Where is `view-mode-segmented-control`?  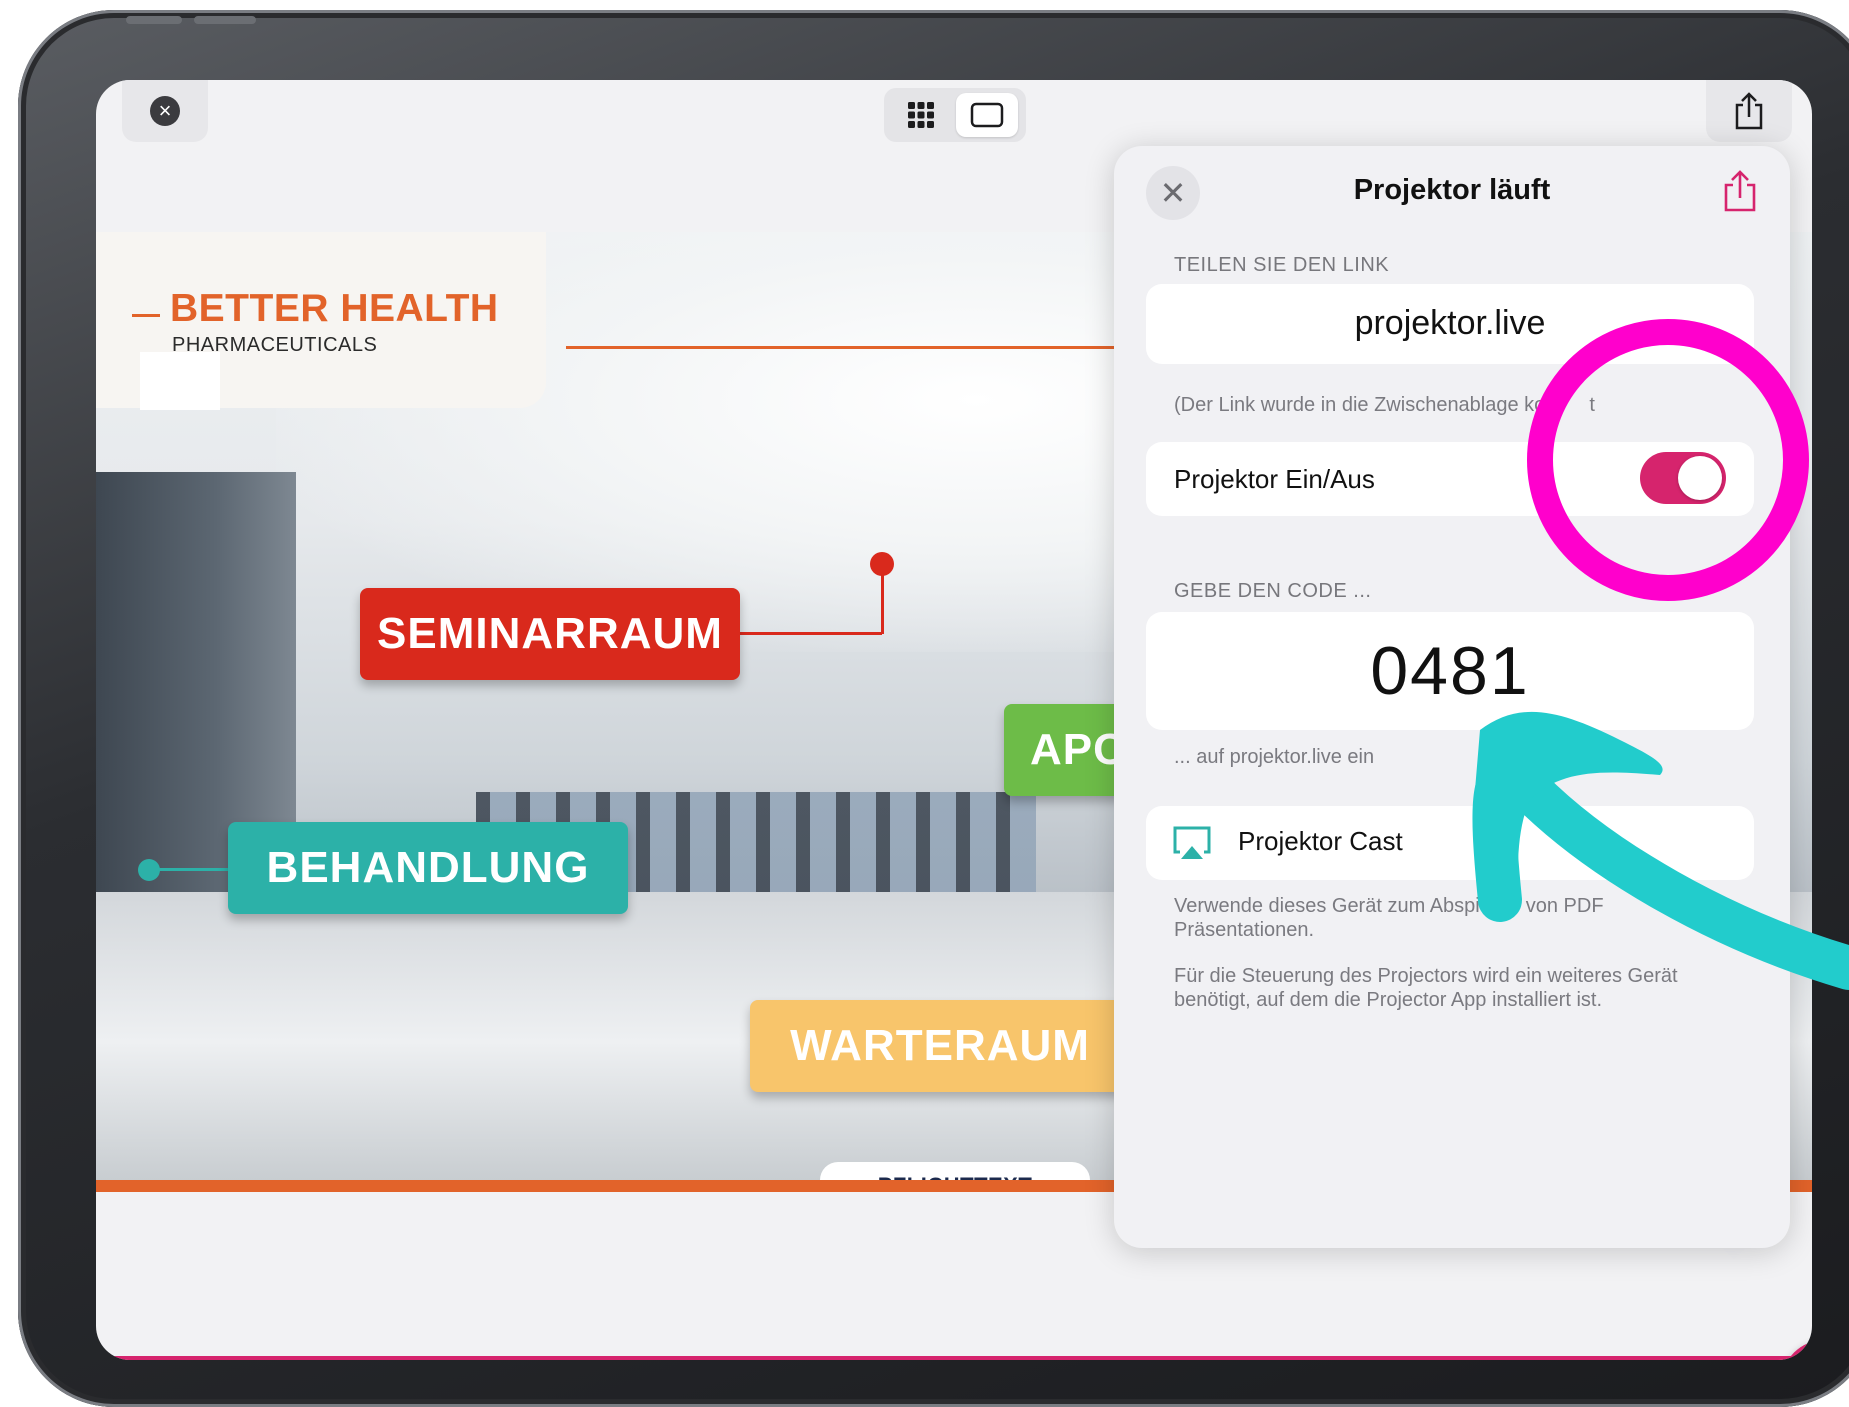
view-mode-segmented-control is located at coordinates (955, 115).